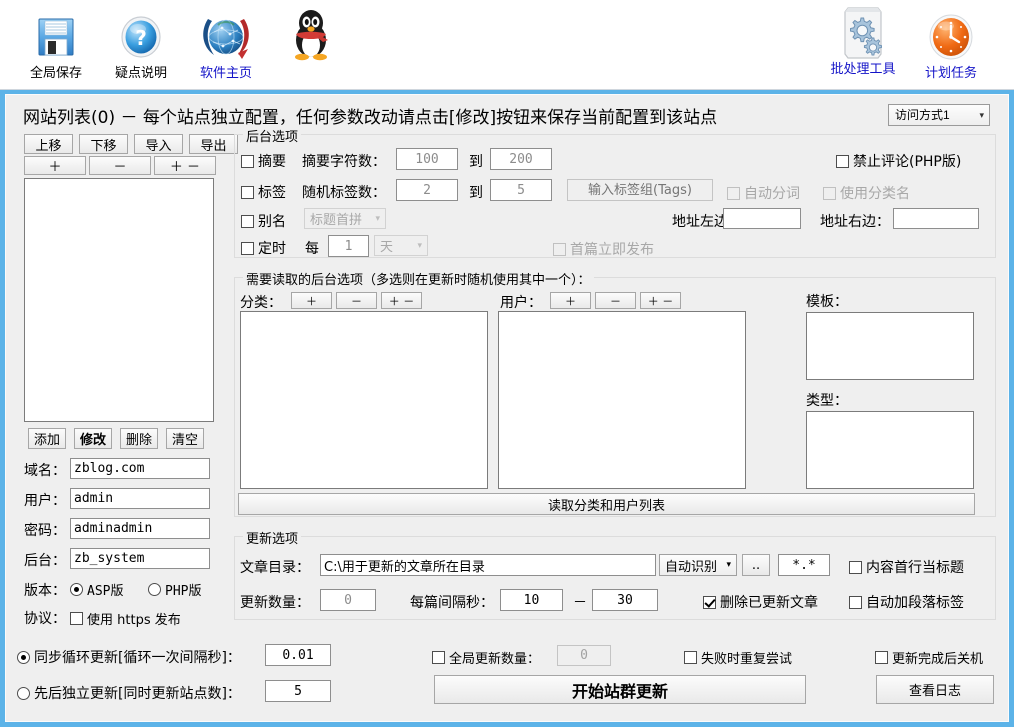 Image resolution: width=1014 pixels, height=727 pixels. Describe the element at coordinates (298, 655) in the screenshot. I see `sync-loop-interval-input` at that location.